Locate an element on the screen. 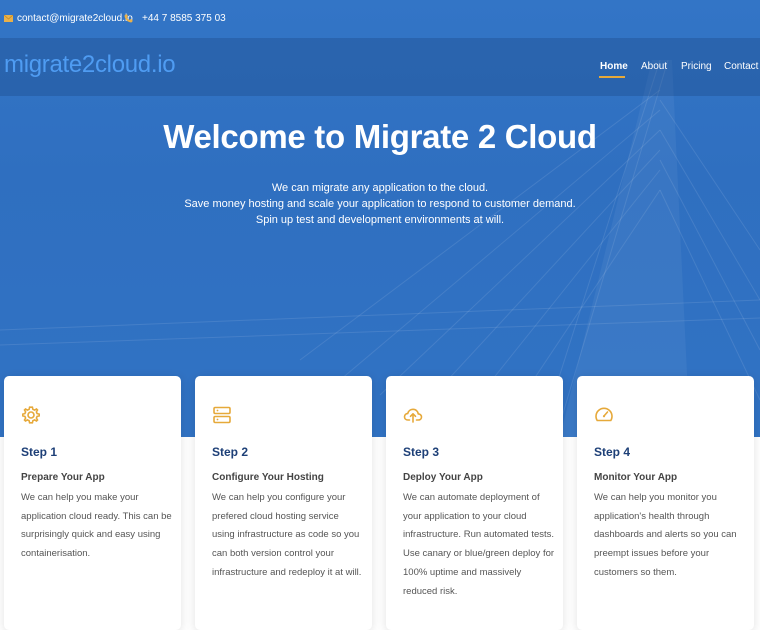 This screenshot has height=630, width=760. active-nav-indicator is located at coordinates (612, 77).